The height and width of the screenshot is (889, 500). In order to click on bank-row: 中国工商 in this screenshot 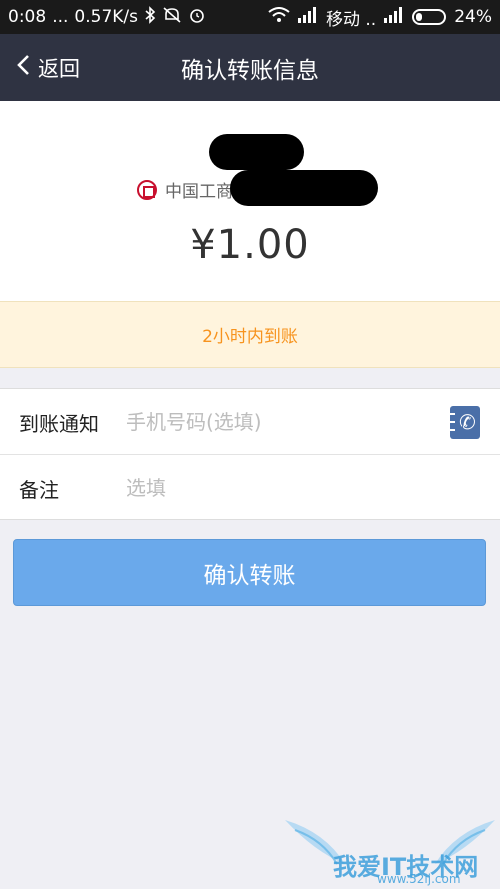, I will do `click(185, 189)`.